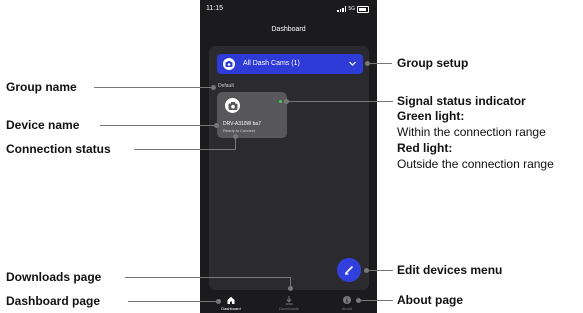  What do you see at coordinates (43, 125) in the screenshot?
I see `callout-device-name: Device name` at bounding box center [43, 125].